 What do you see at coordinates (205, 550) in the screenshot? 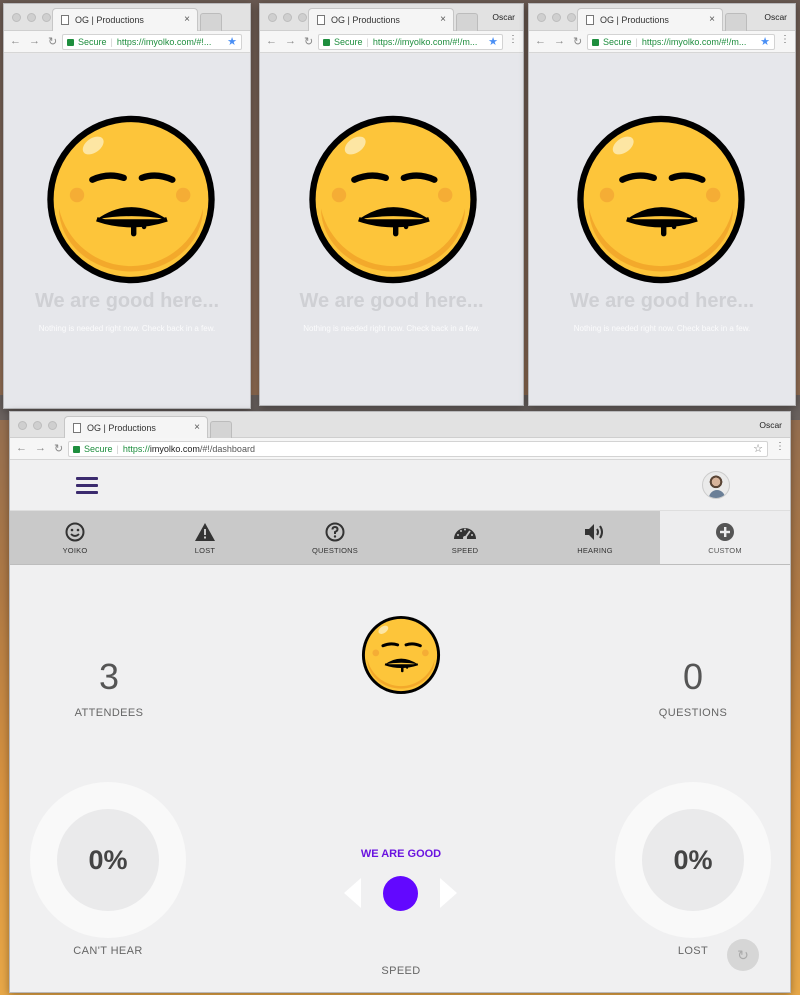
I see `tab-label: LOST` at bounding box center [205, 550].